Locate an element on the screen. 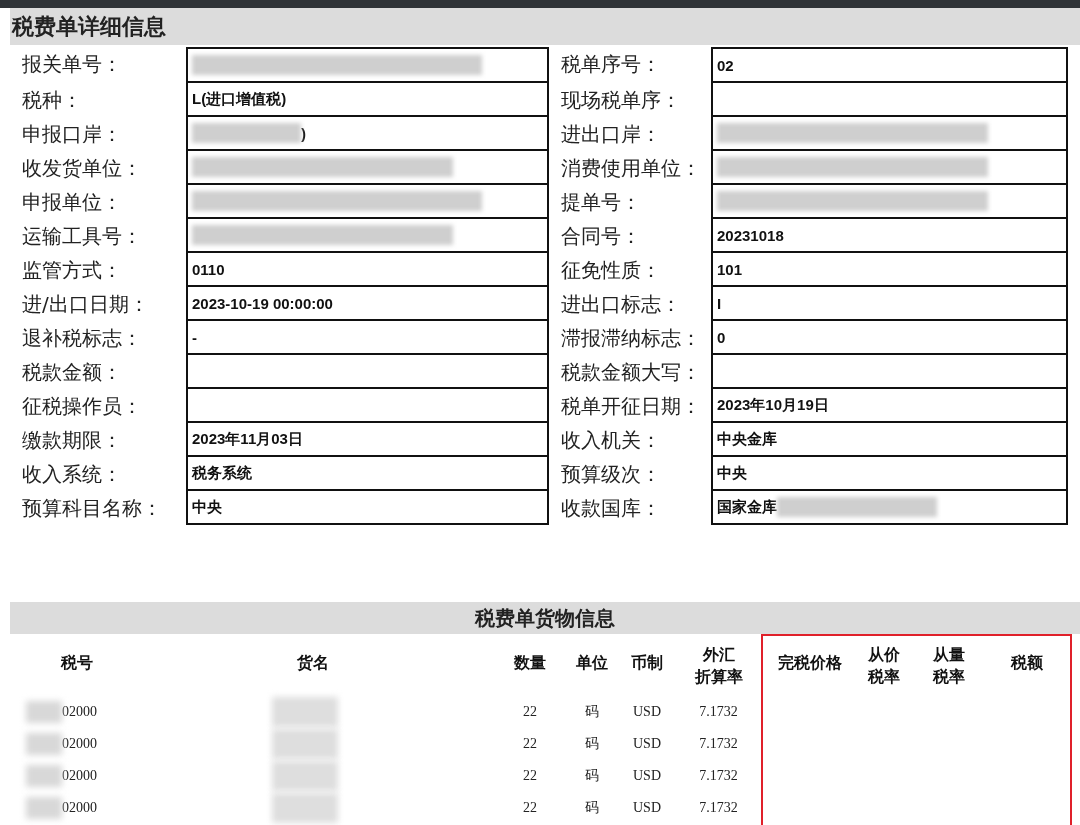 Image resolution: width=1080 pixels, height=825 pixels. field-label: 运输工具号： is located at coordinates (82, 236).